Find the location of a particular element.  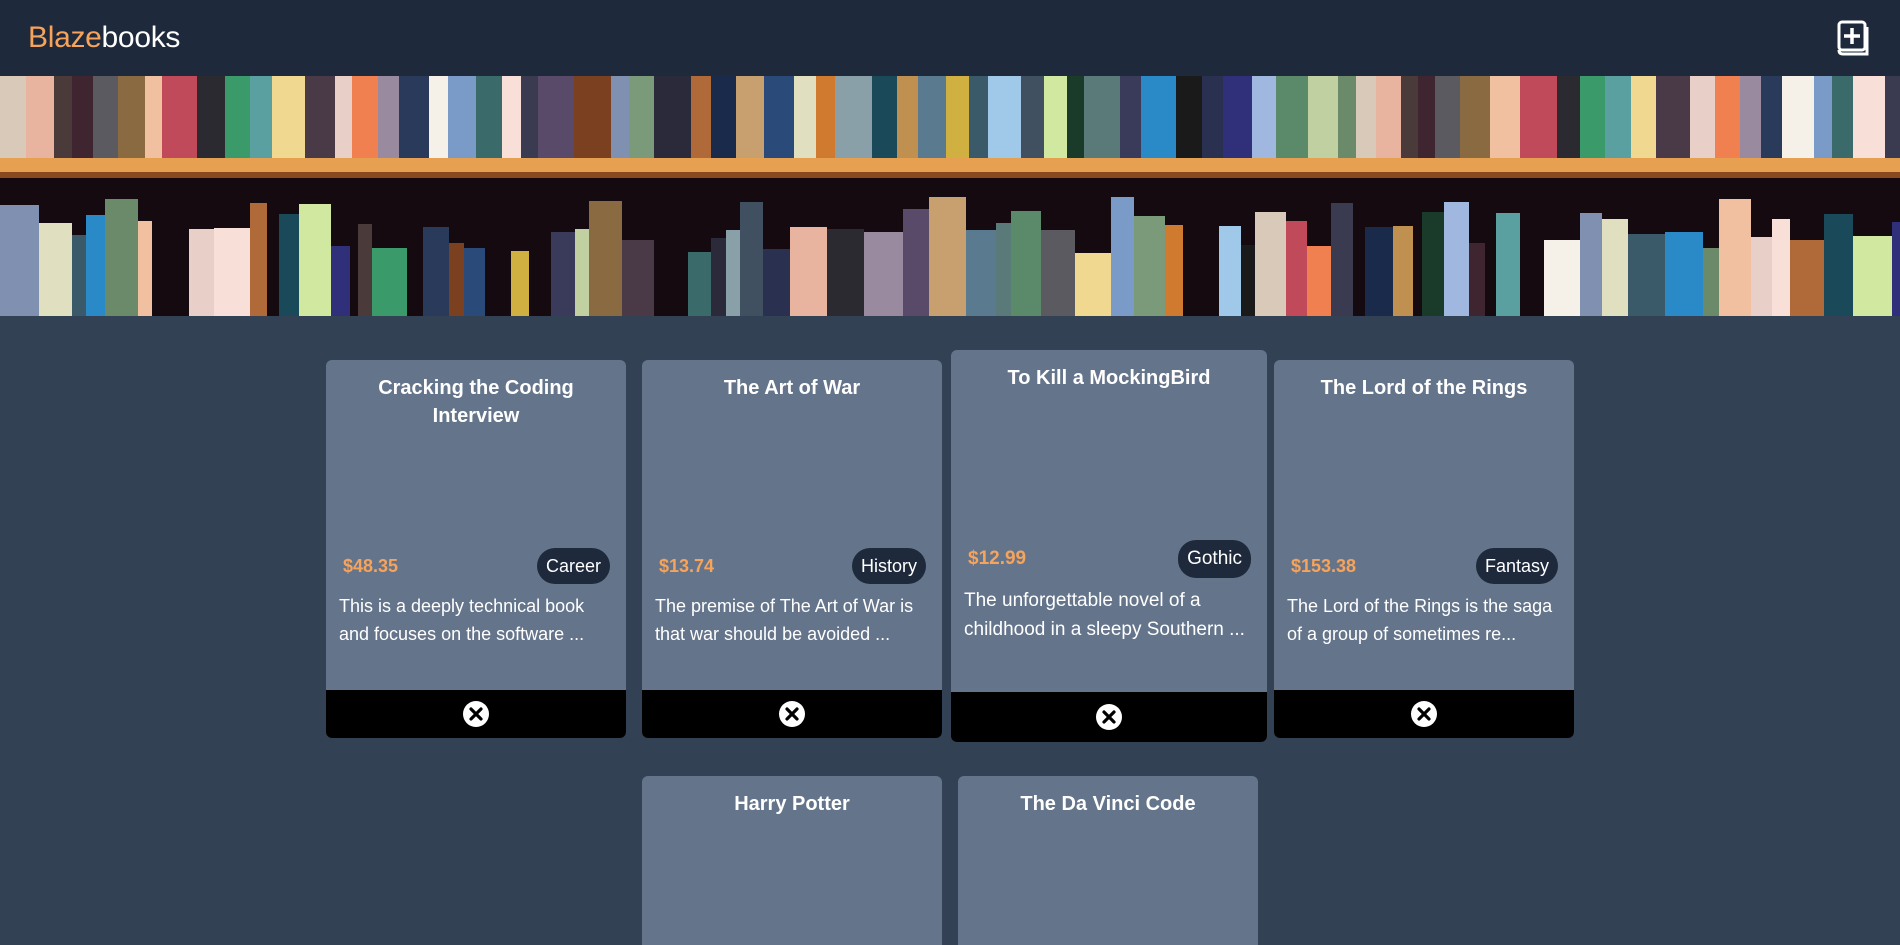

book-meta: $153.38 Fantasy is located at coordinates (1424, 566).